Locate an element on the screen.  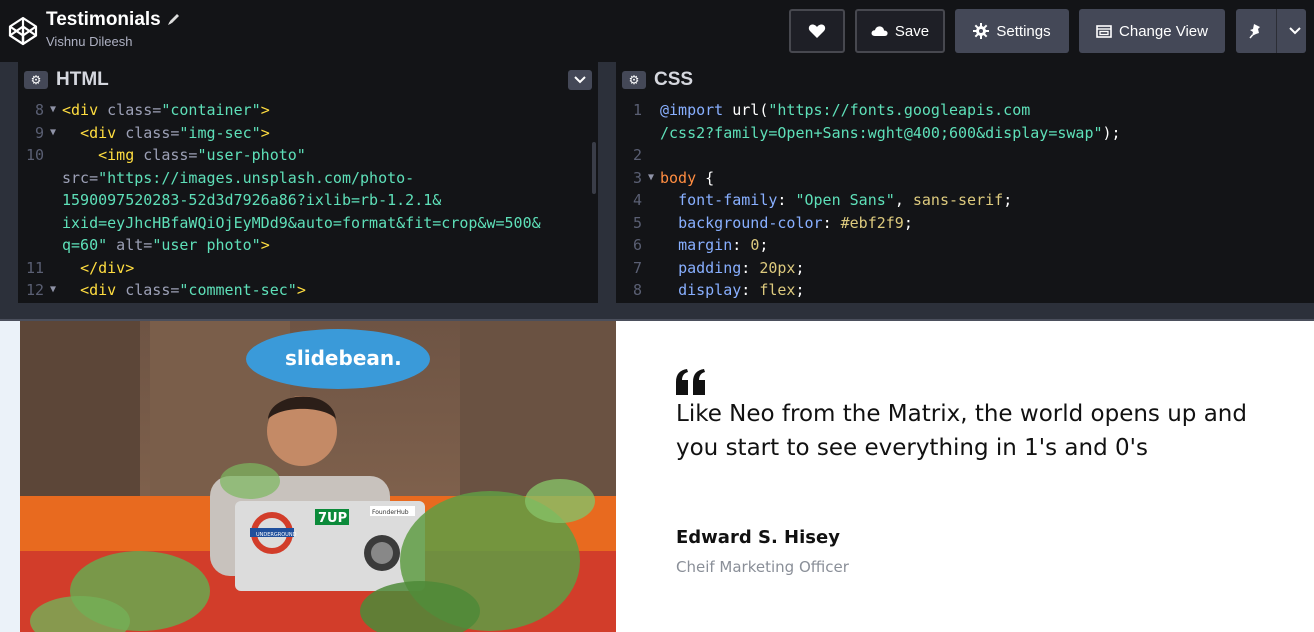
person-role: Cheif Marketing Officer is located at coordinates (762, 567).